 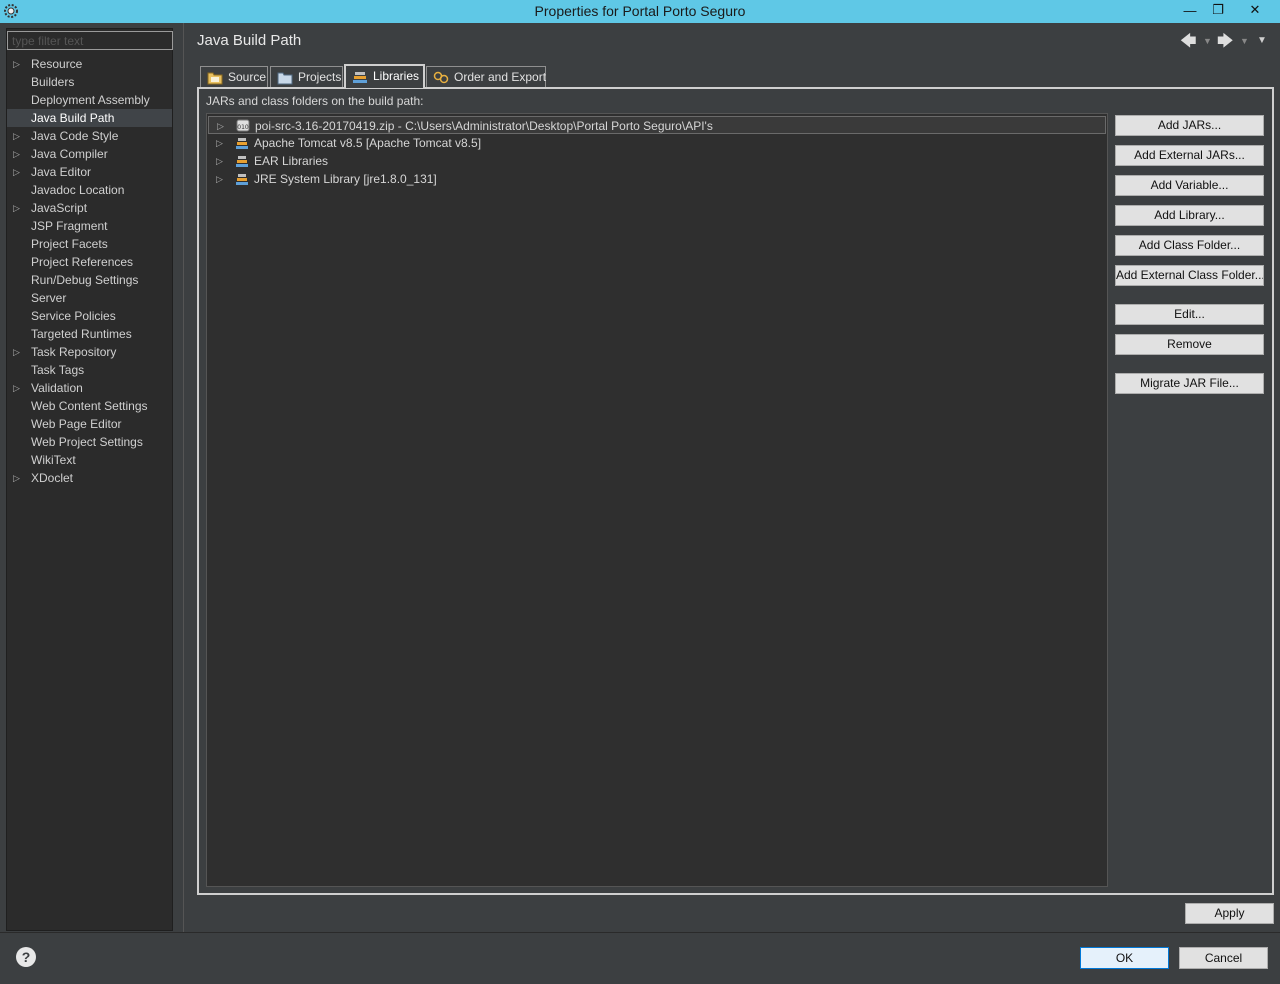 What do you see at coordinates (657, 179) in the screenshot?
I see `library-row: ▷ JRE System Library [jre1.8.0_131]` at bounding box center [657, 179].